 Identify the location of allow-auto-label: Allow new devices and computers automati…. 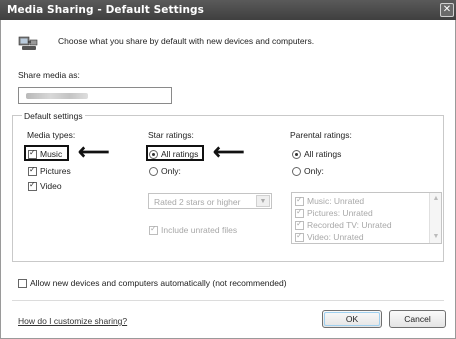
(158, 283).